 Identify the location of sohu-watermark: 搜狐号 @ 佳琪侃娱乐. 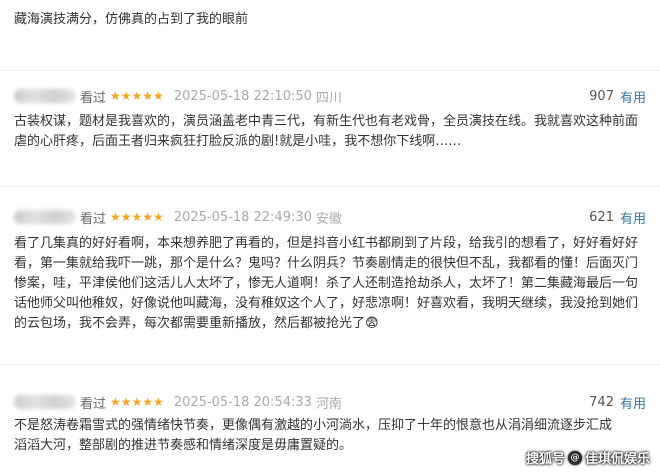
(588, 457).